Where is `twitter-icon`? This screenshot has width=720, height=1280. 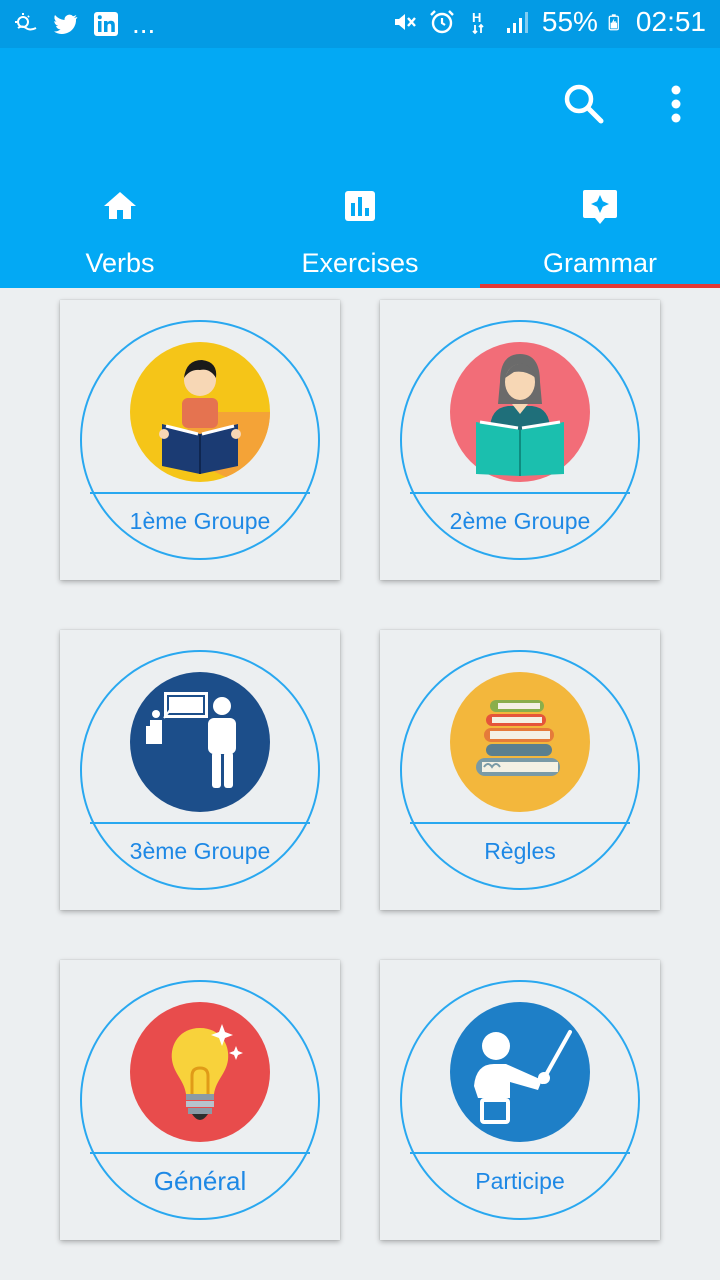
twitter-icon is located at coordinates (66, 24).